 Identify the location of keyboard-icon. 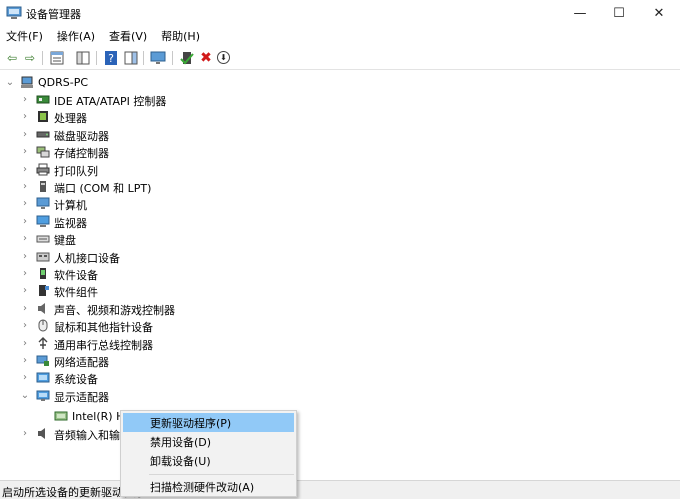
(43, 239).